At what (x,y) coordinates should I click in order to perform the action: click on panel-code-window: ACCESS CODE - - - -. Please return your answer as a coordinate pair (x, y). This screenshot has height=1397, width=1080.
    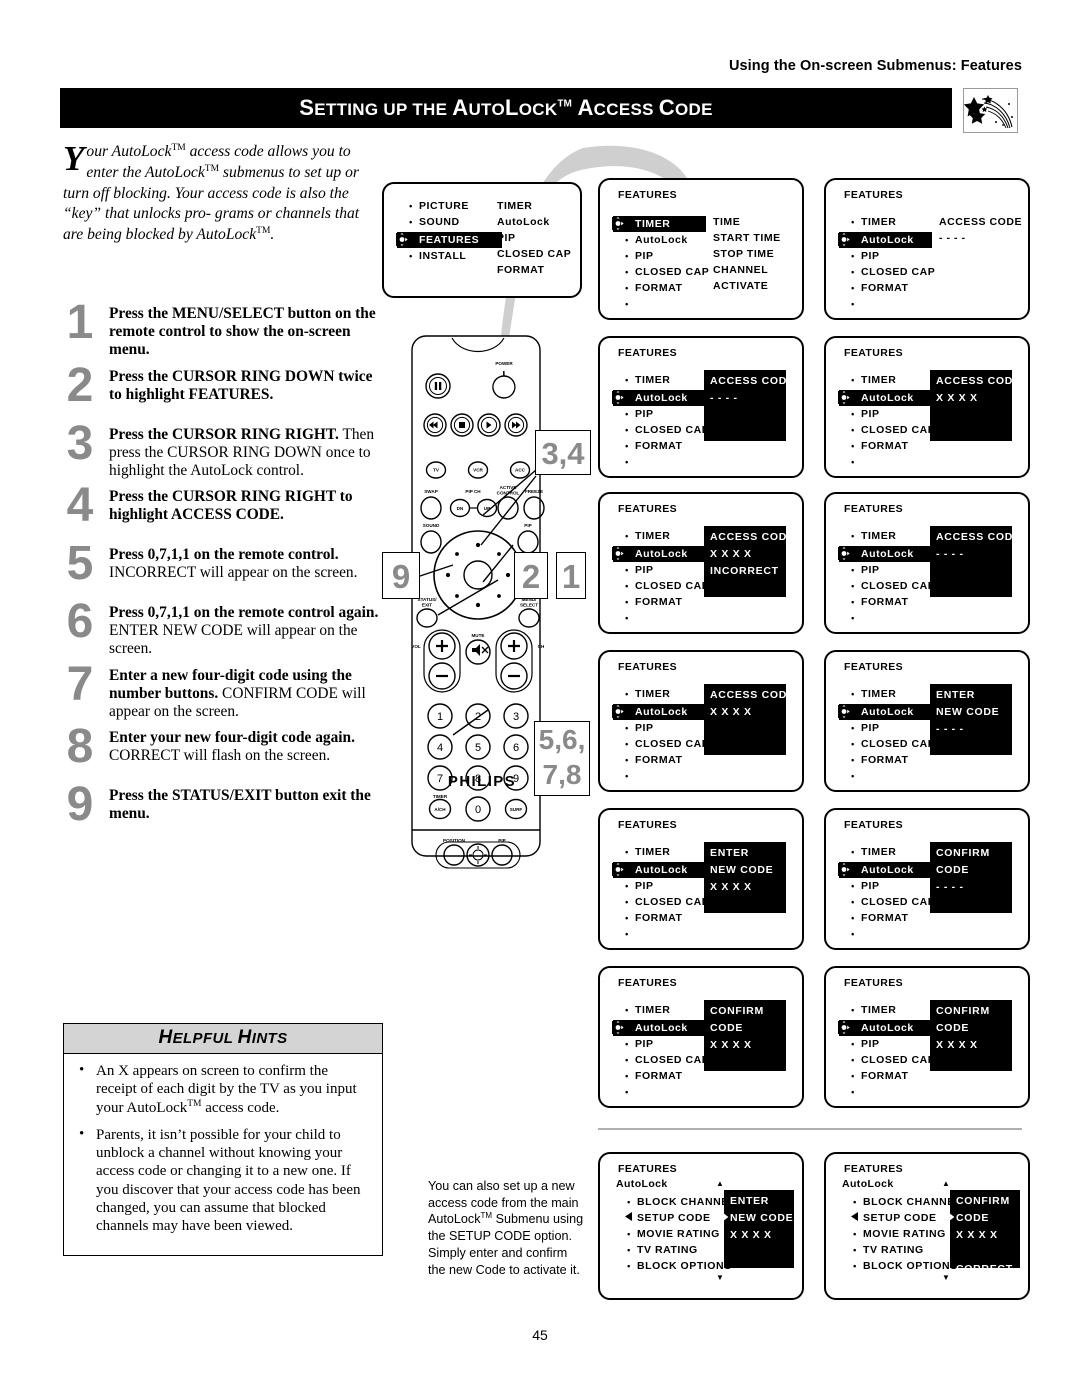
    Looking at the image, I should click on (975, 561).